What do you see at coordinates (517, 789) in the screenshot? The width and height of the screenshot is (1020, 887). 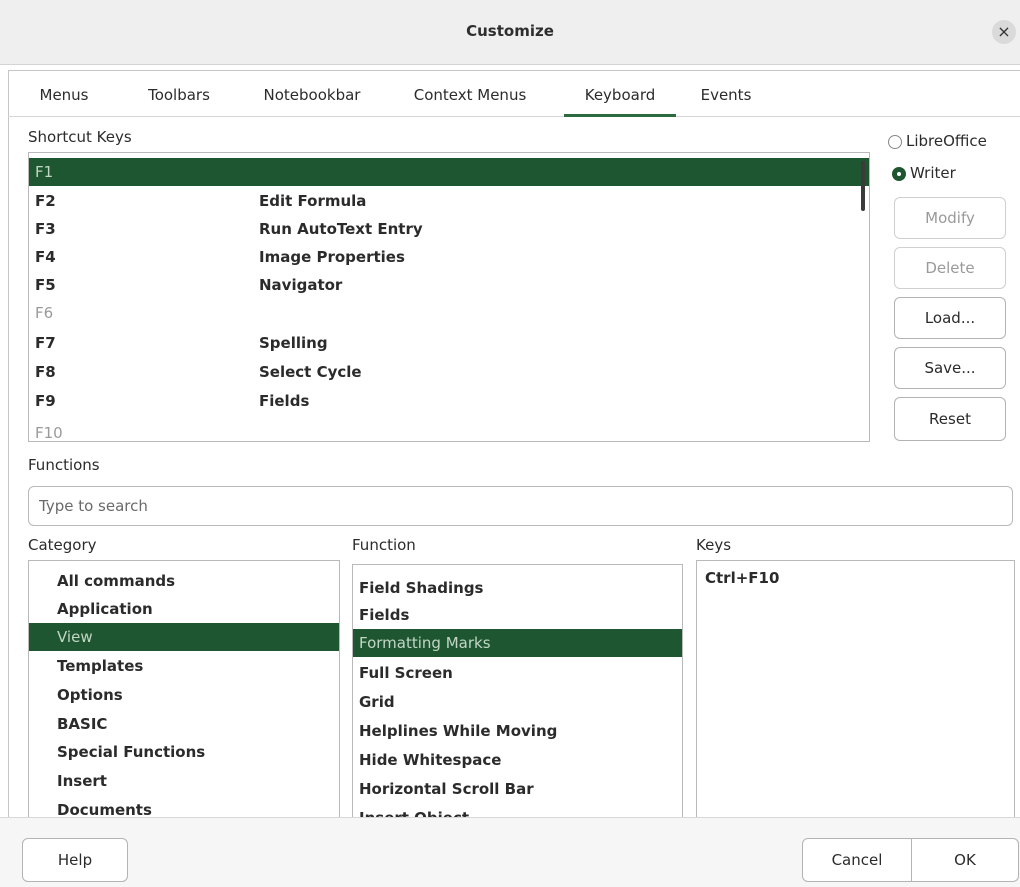 I see `function-item: Horizontal Scroll Bar` at bounding box center [517, 789].